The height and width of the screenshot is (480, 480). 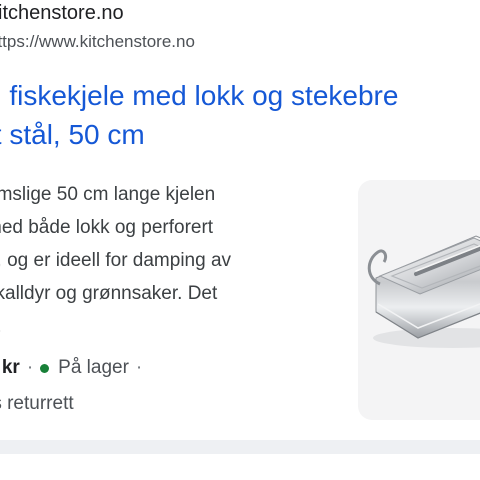 I want to click on snippet-line: skalldyr og grønnsaker. Det, so click(x=109, y=293).